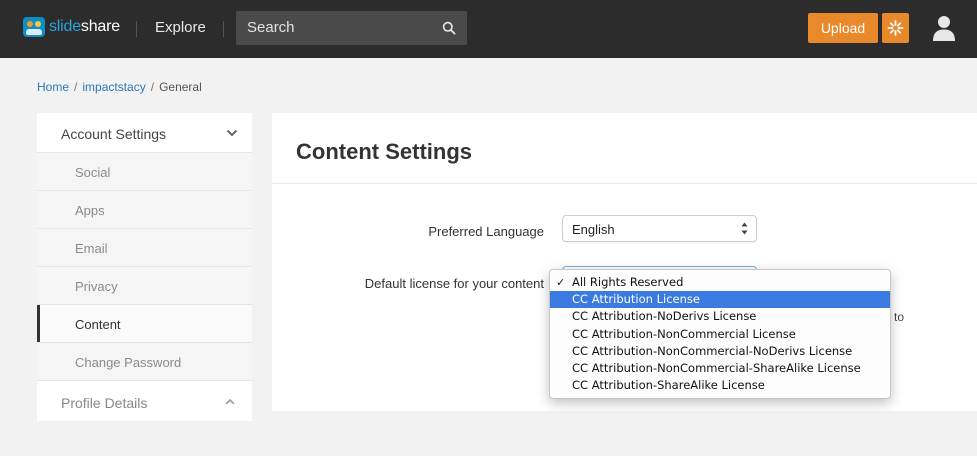 The width and height of the screenshot is (977, 456). Describe the element at coordinates (180, 27) in the screenshot. I see `explore-link: Explore` at that location.